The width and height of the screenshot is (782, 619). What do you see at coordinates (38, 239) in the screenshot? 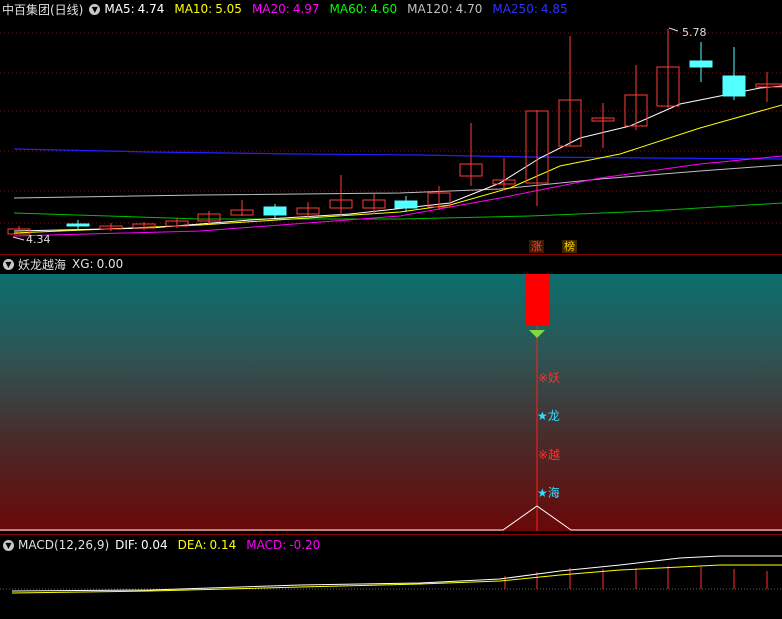
I see `low-marker: 4.34` at bounding box center [38, 239].